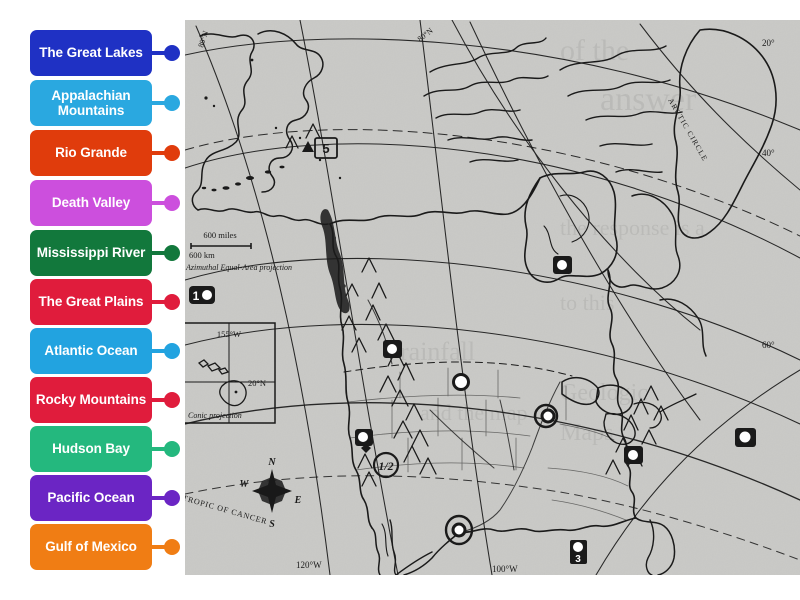  I want to click on label-chip-atlantic-ocean: Atlantic Ocean, so click(91, 351).